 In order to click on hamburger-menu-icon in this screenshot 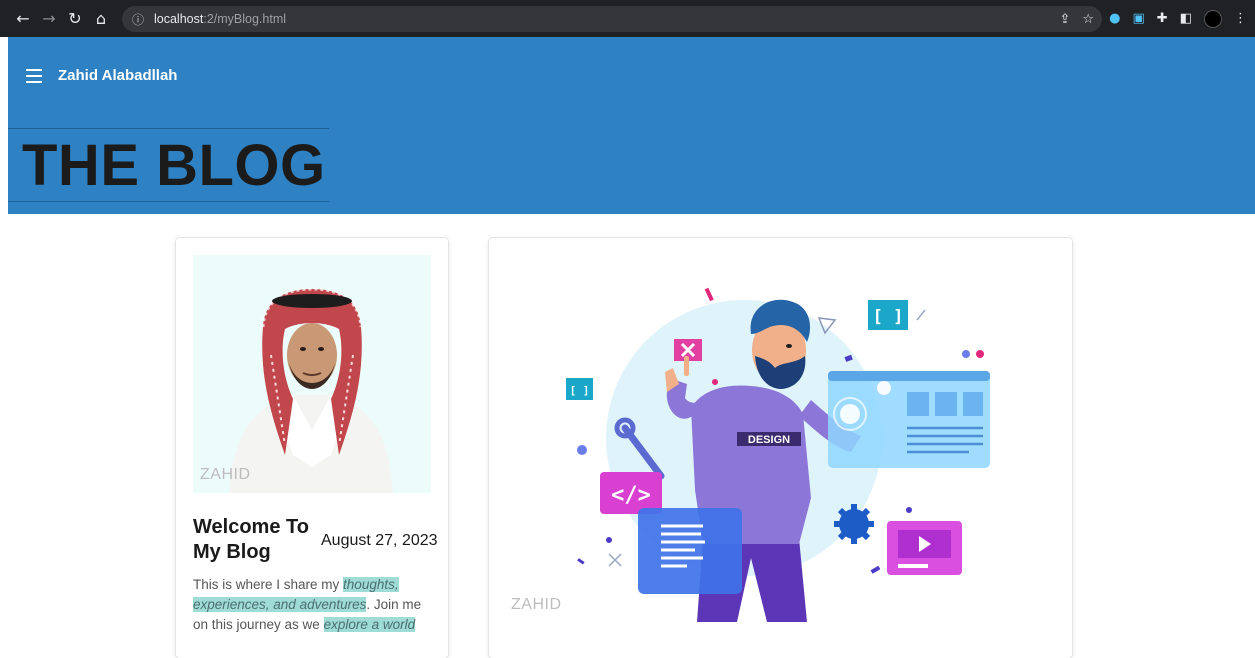, I will do `click(34, 75)`.